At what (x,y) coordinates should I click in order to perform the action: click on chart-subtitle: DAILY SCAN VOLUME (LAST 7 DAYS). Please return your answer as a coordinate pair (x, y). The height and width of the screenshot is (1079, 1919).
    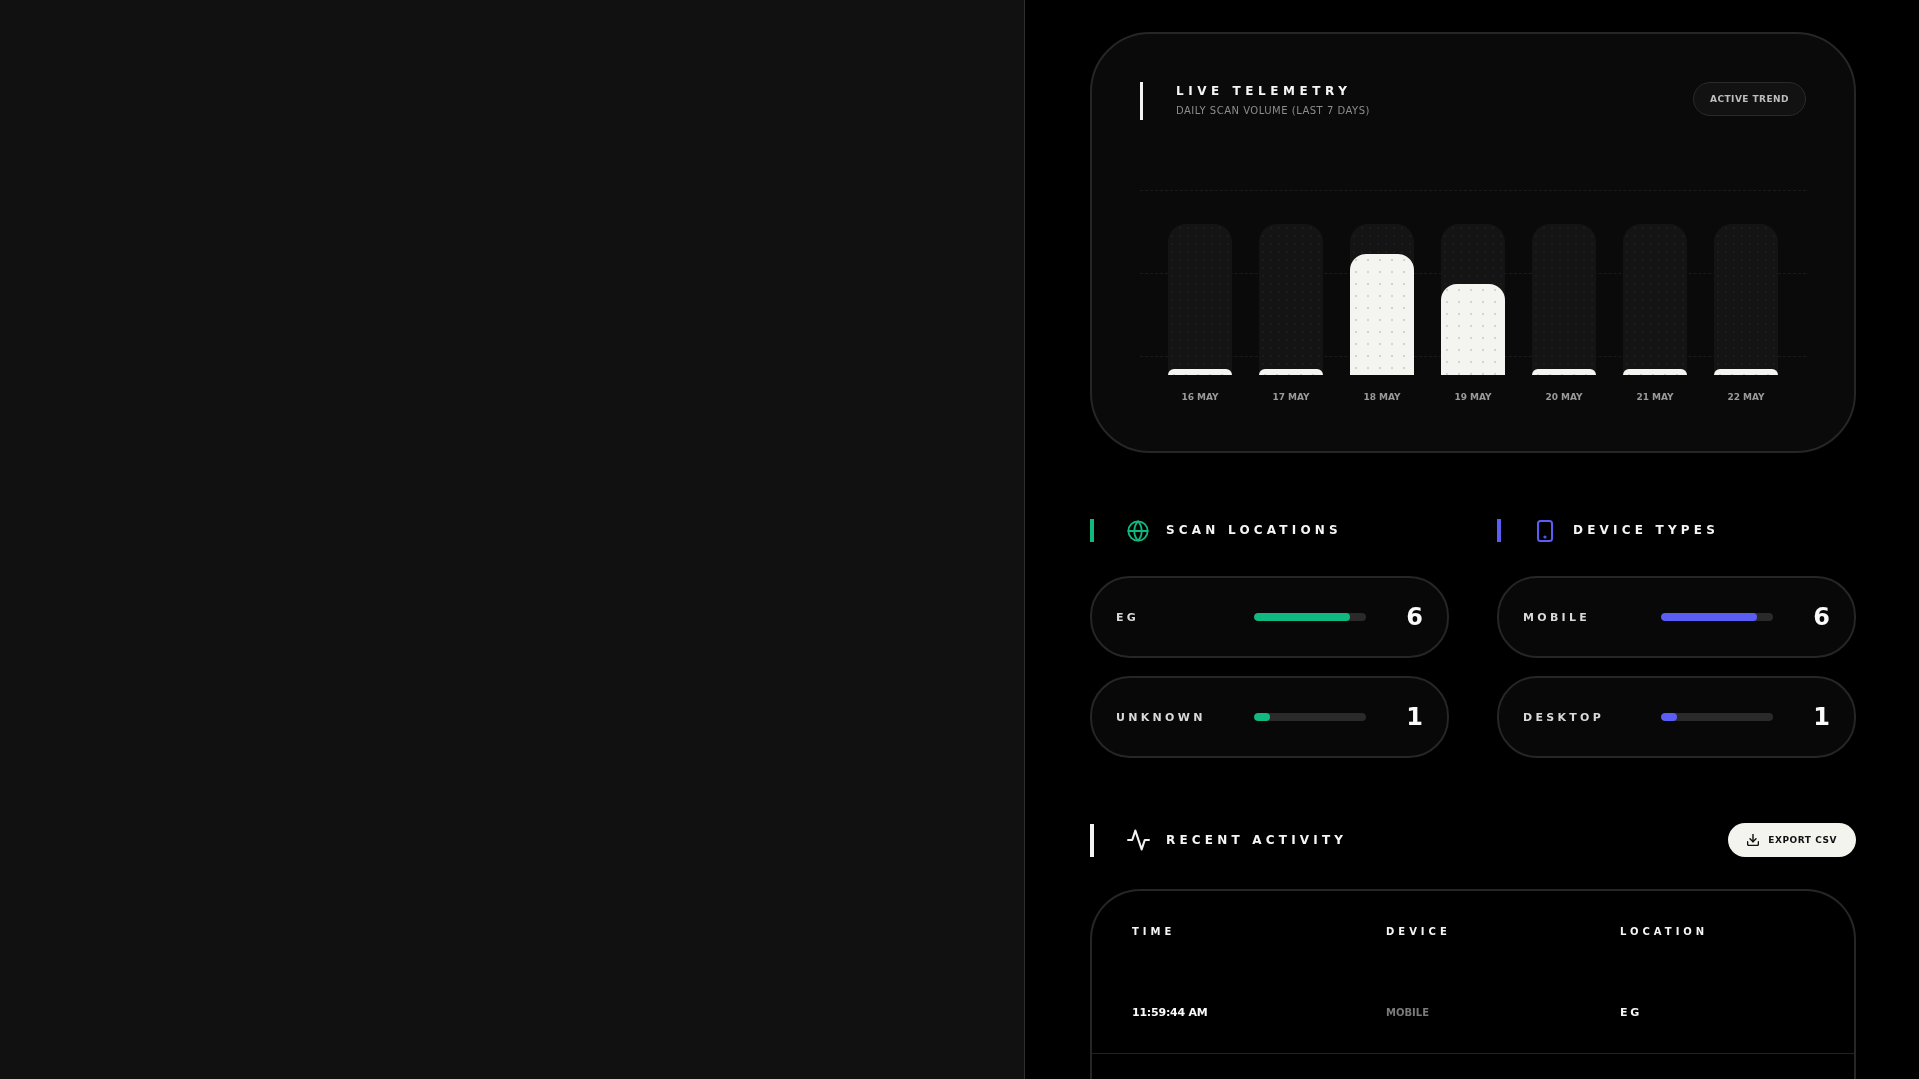
    Looking at the image, I should click on (1273, 110).